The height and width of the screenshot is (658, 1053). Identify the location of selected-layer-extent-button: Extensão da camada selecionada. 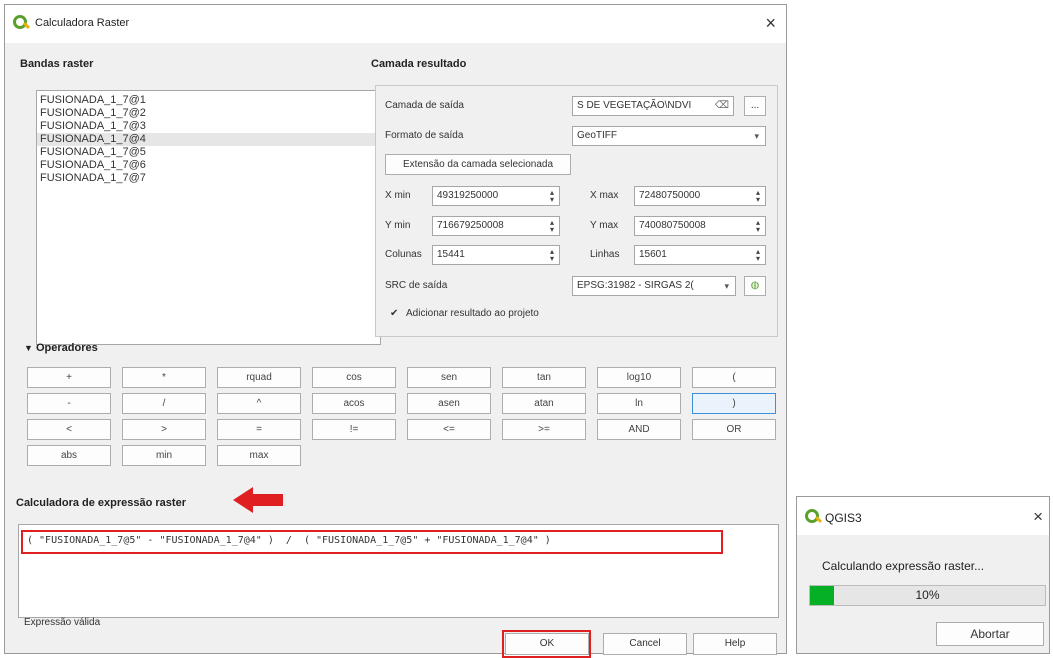
(478, 164).